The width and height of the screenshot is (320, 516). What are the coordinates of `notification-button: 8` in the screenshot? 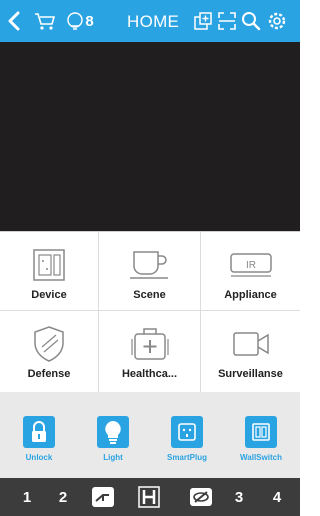 It's located at (80, 21).